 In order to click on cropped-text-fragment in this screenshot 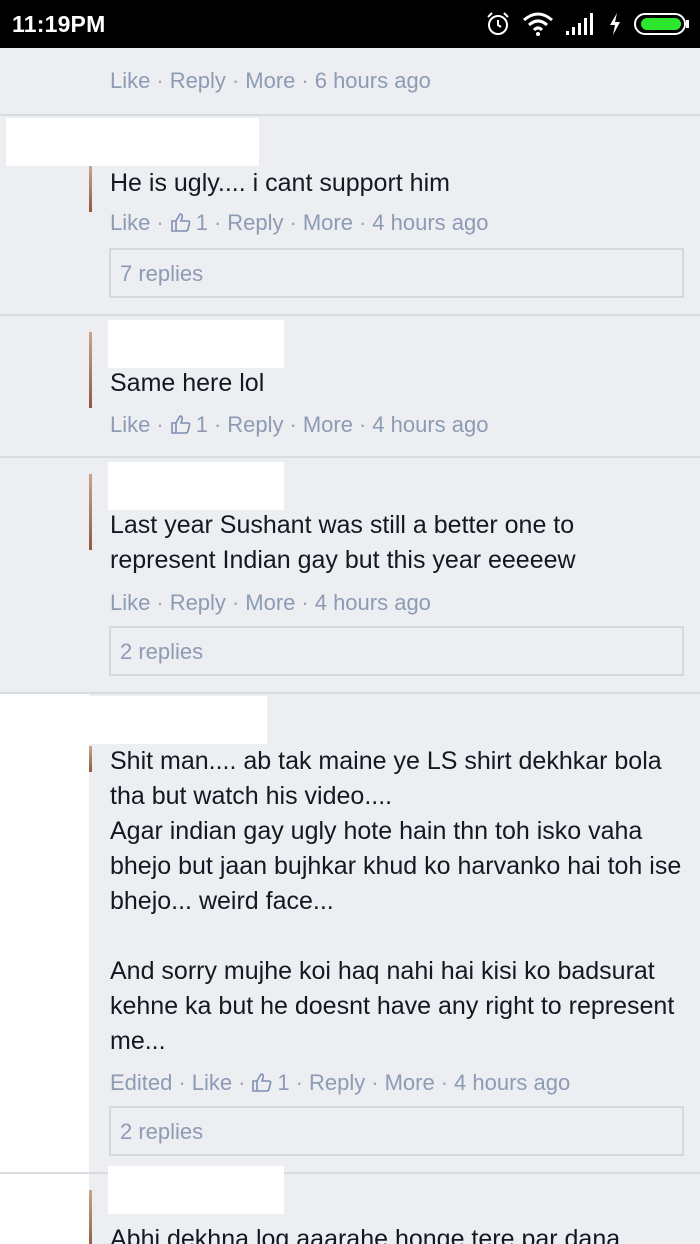, I will do `click(185, 49)`.